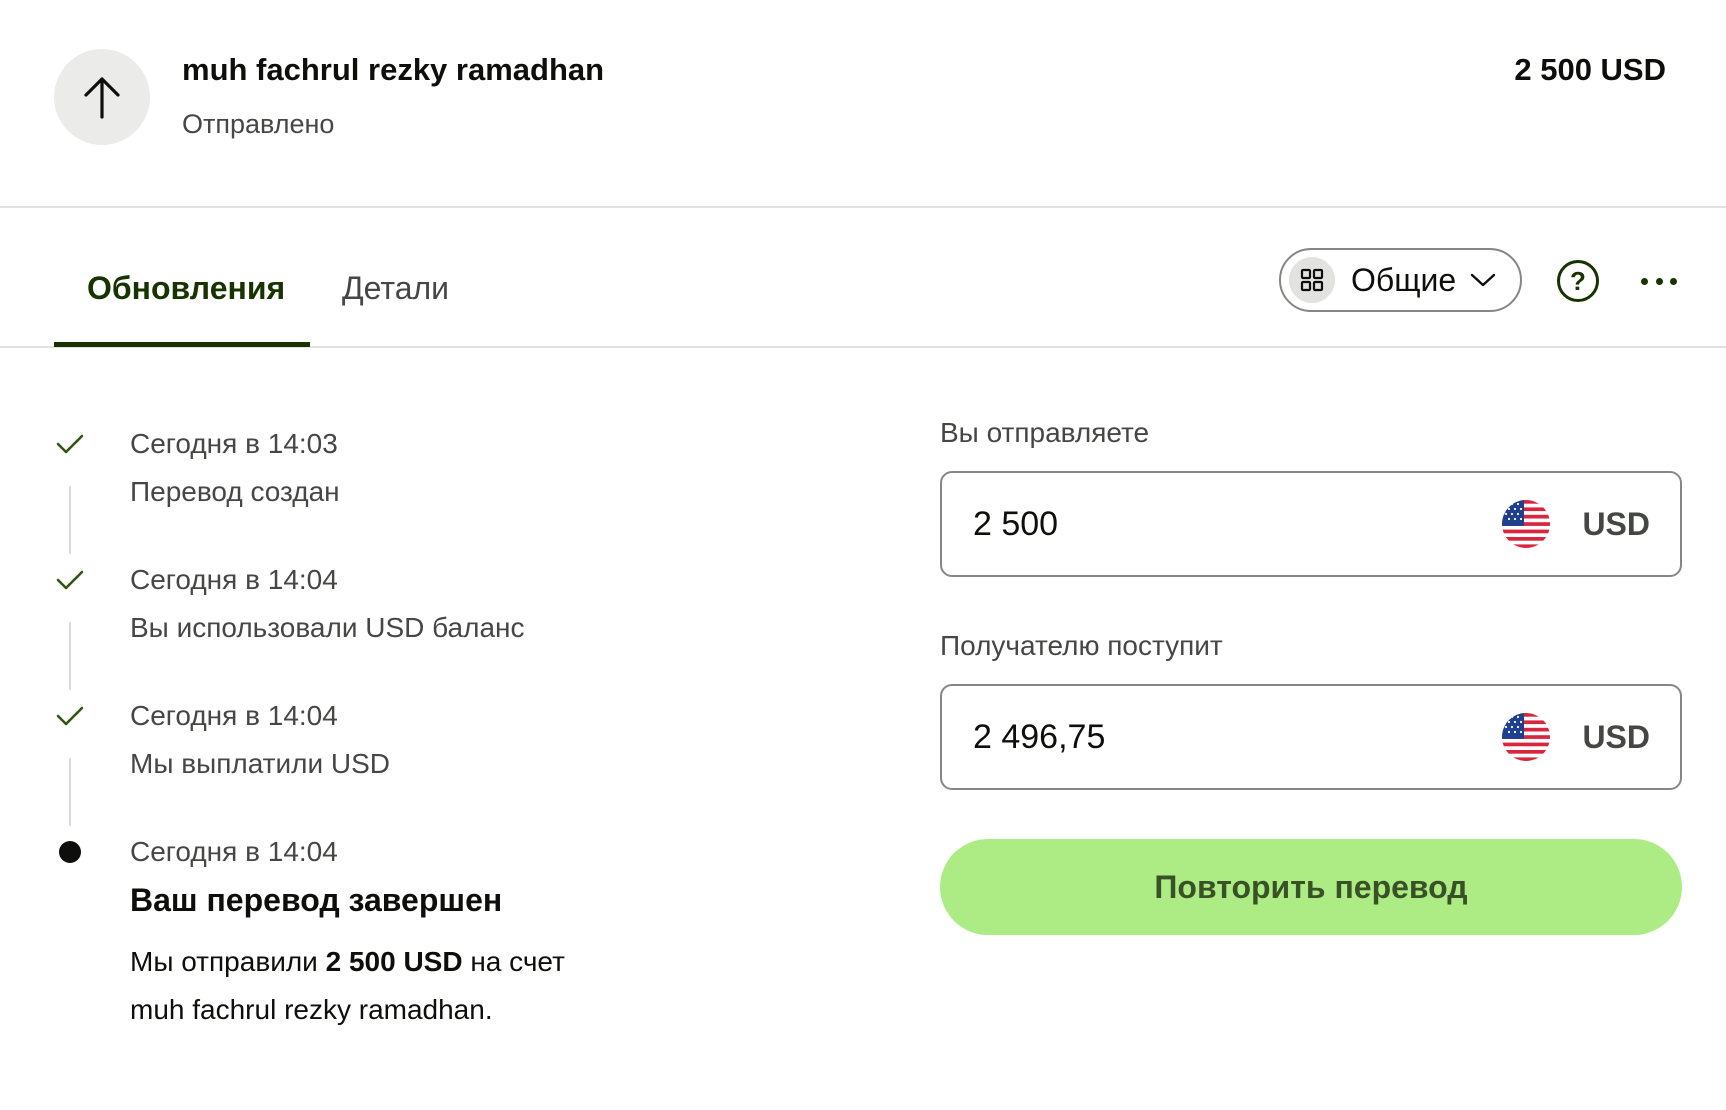 This screenshot has width=1726, height=1110. I want to click on send-amount-field: 2 500 USD, so click(1311, 524).